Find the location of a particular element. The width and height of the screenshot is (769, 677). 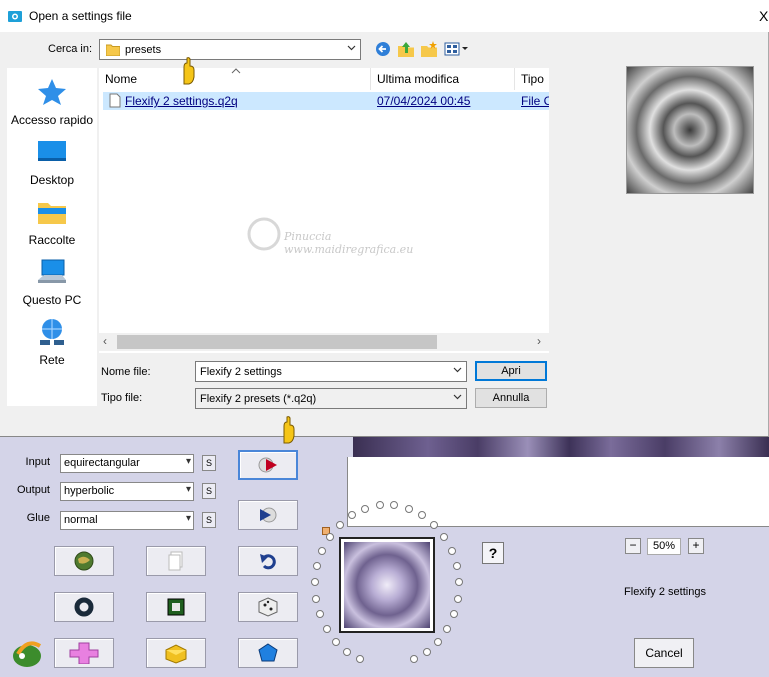

block-tool-button is located at coordinates (176, 653).